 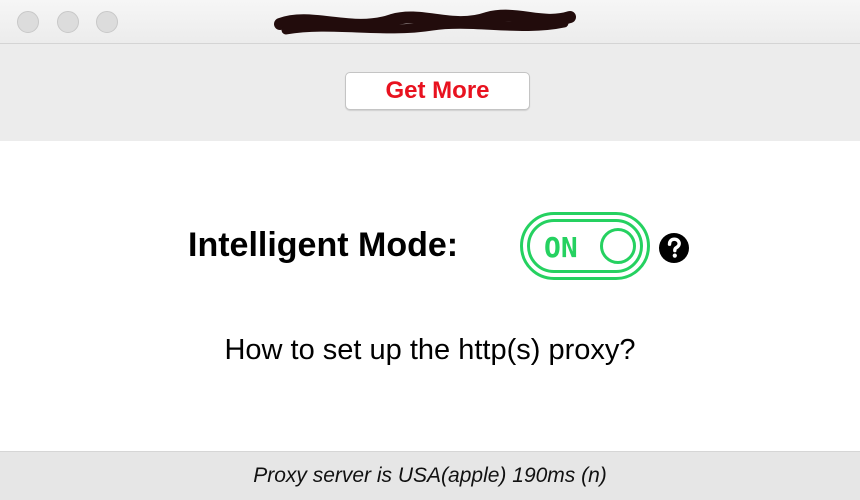 I want to click on toggle-track: ON, so click(x=585, y=246).